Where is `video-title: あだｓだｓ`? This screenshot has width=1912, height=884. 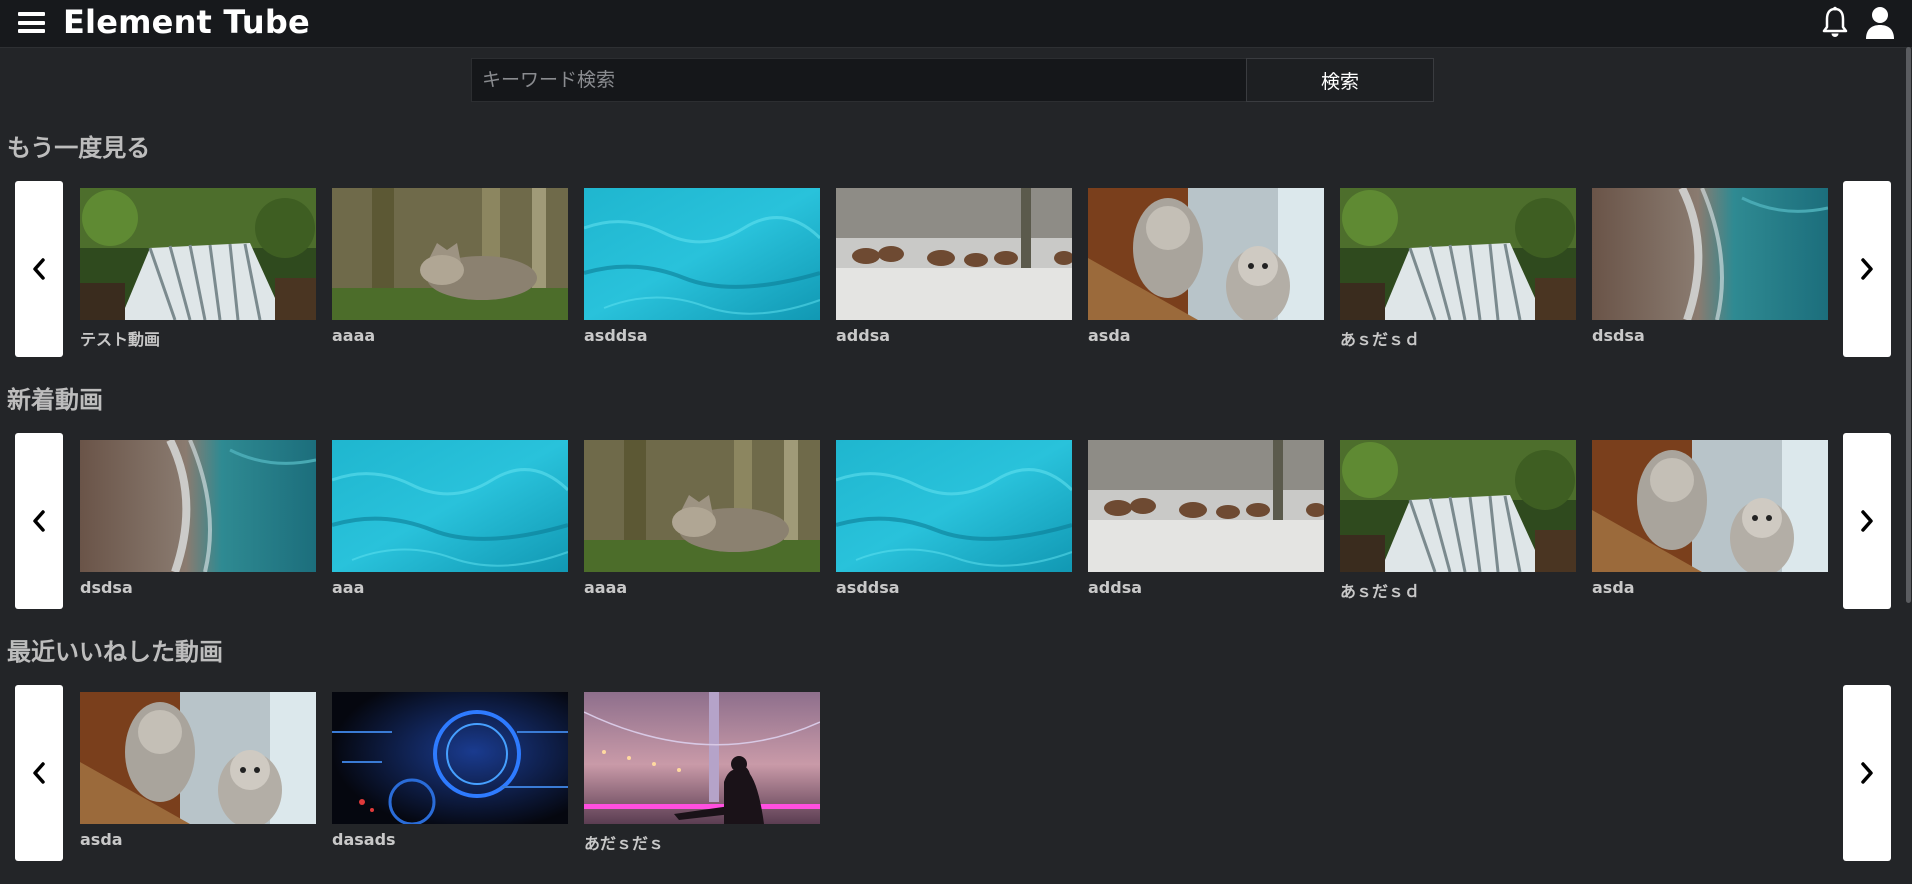
video-title: あだｓだｓ is located at coordinates (702, 842).